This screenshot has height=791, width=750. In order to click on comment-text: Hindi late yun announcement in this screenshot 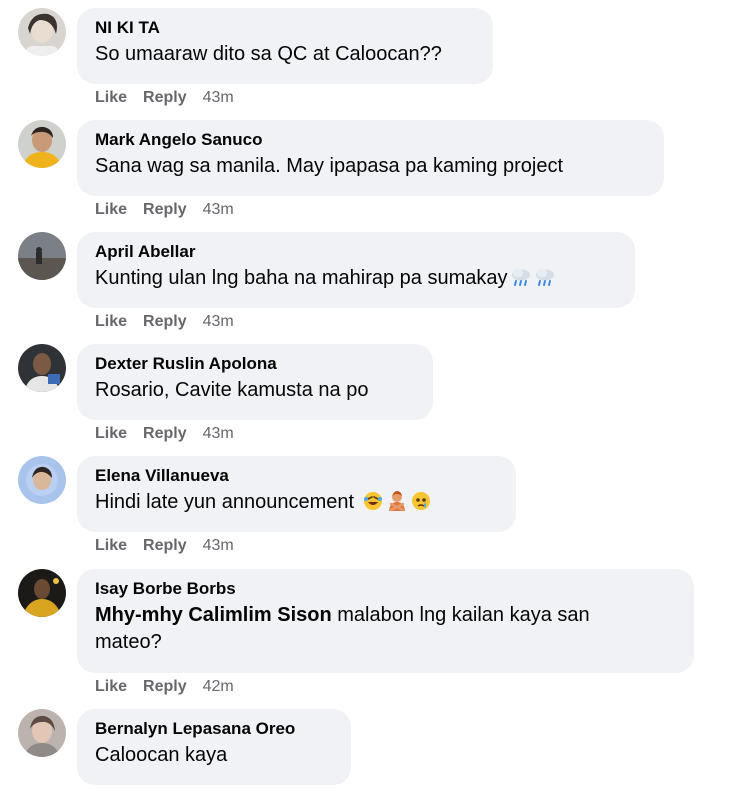, I will do `click(297, 502)`.